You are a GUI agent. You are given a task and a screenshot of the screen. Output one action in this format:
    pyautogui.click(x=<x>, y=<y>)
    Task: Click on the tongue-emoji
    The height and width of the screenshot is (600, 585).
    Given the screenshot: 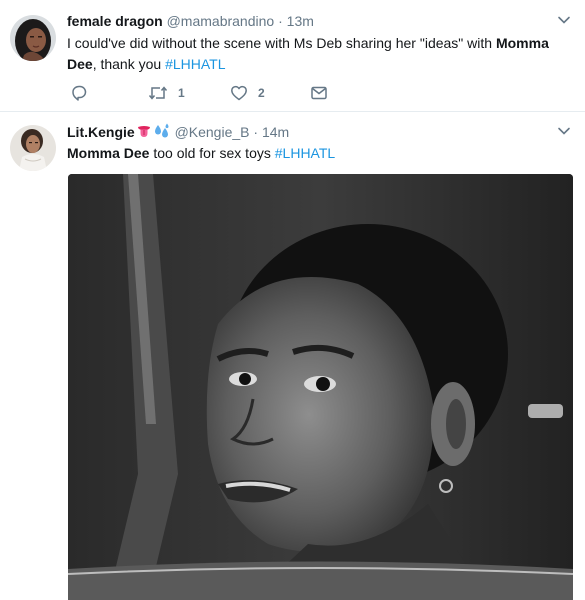 What is the action you would take?
    pyautogui.click(x=143, y=131)
    